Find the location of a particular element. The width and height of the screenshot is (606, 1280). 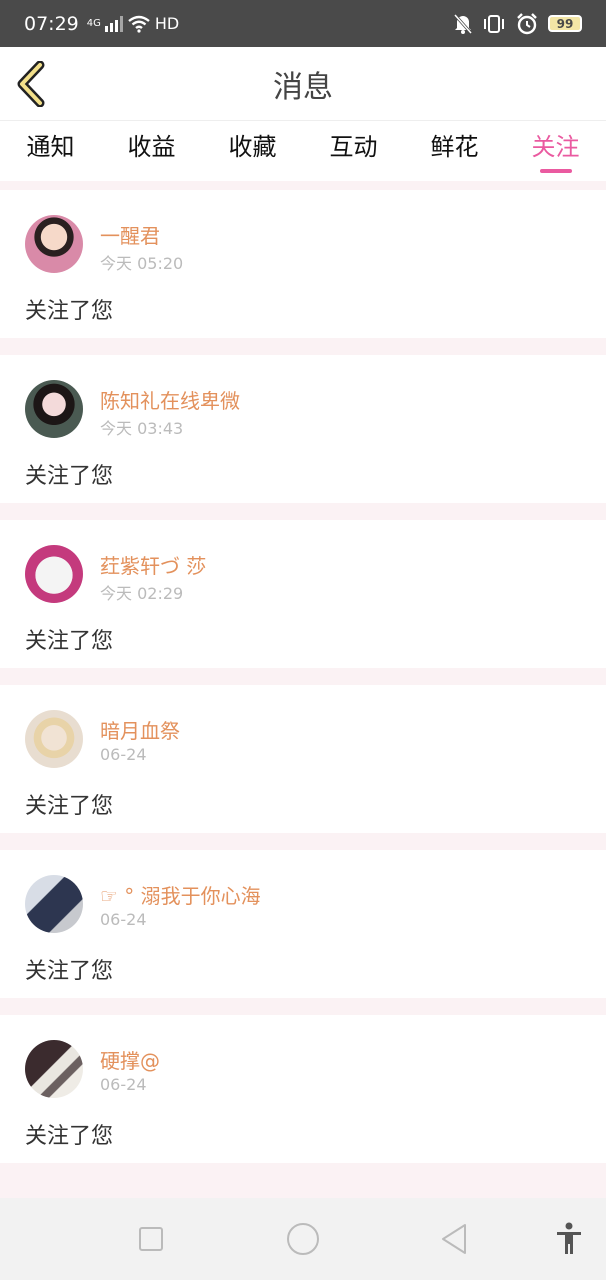

system-navigation-bar is located at coordinates (303, 1239).